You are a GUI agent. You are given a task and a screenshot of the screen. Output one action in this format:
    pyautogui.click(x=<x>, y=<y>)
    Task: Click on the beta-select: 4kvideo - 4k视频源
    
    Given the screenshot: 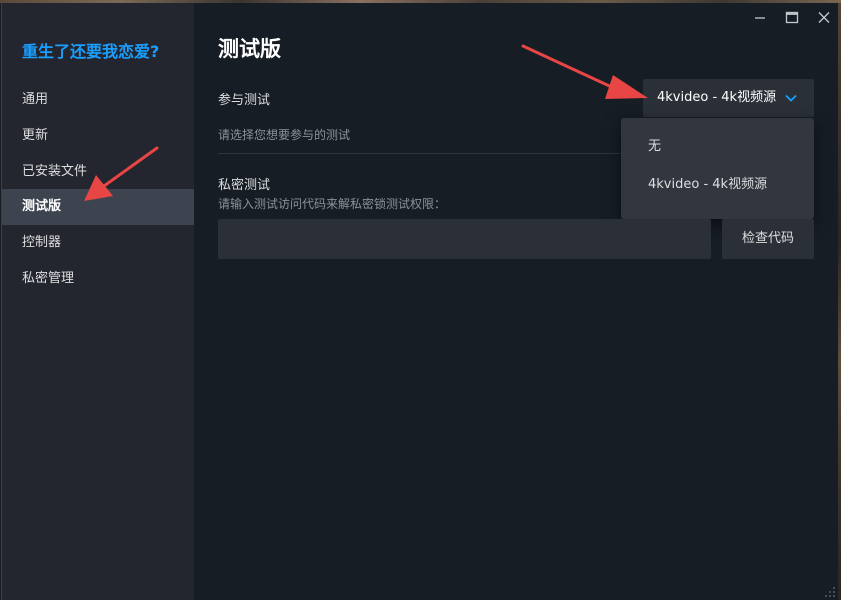 What is the action you would take?
    pyautogui.click(x=728, y=98)
    